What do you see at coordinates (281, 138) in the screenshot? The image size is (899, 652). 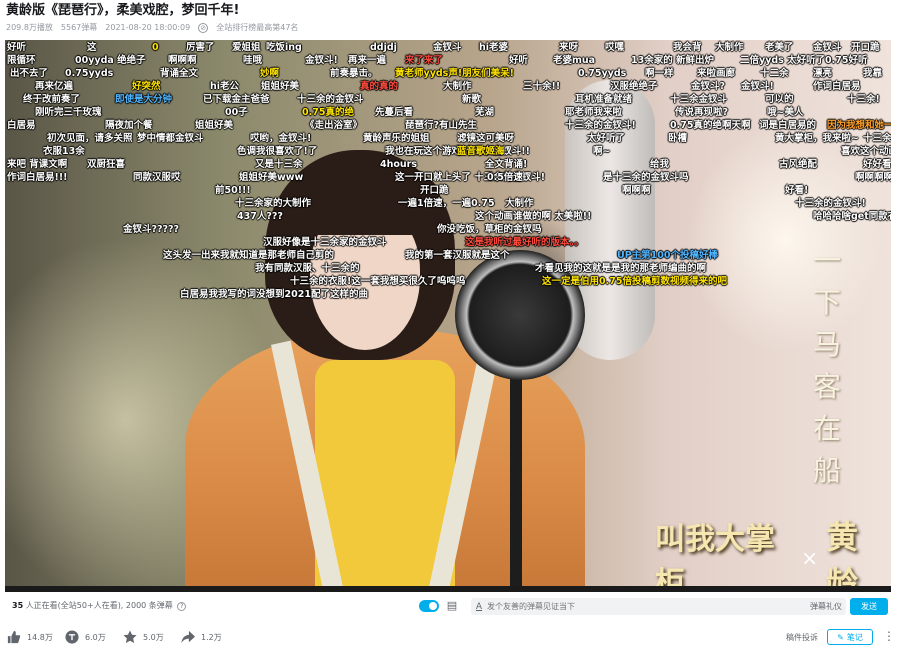 I see `danmaku-comment: 哎哟，金钗斗!` at bounding box center [281, 138].